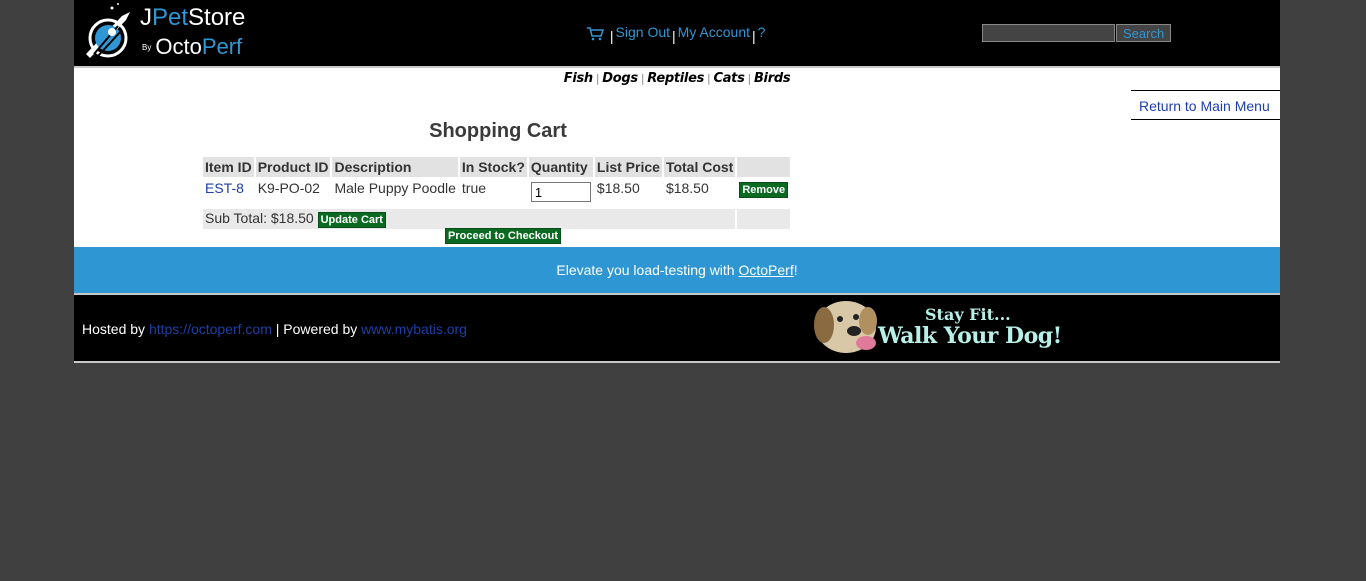 This screenshot has width=1366, height=581. What do you see at coordinates (224, 188) in the screenshot?
I see `item-id-link: EST-8` at bounding box center [224, 188].